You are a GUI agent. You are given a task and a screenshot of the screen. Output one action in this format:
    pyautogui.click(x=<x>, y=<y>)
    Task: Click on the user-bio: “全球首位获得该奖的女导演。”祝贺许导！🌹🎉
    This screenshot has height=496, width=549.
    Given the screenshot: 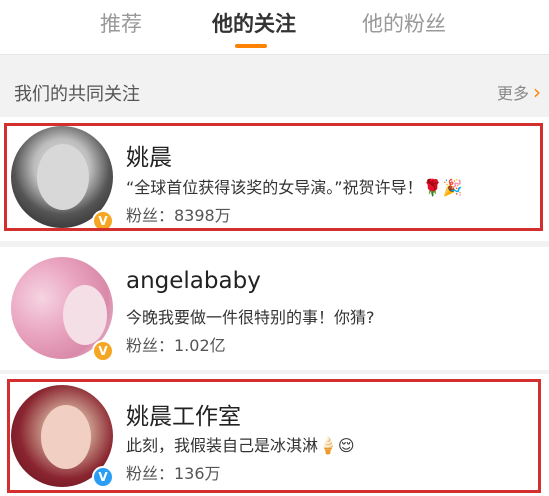 What is the action you would take?
    pyautogui.click(x=294, y=187)
    